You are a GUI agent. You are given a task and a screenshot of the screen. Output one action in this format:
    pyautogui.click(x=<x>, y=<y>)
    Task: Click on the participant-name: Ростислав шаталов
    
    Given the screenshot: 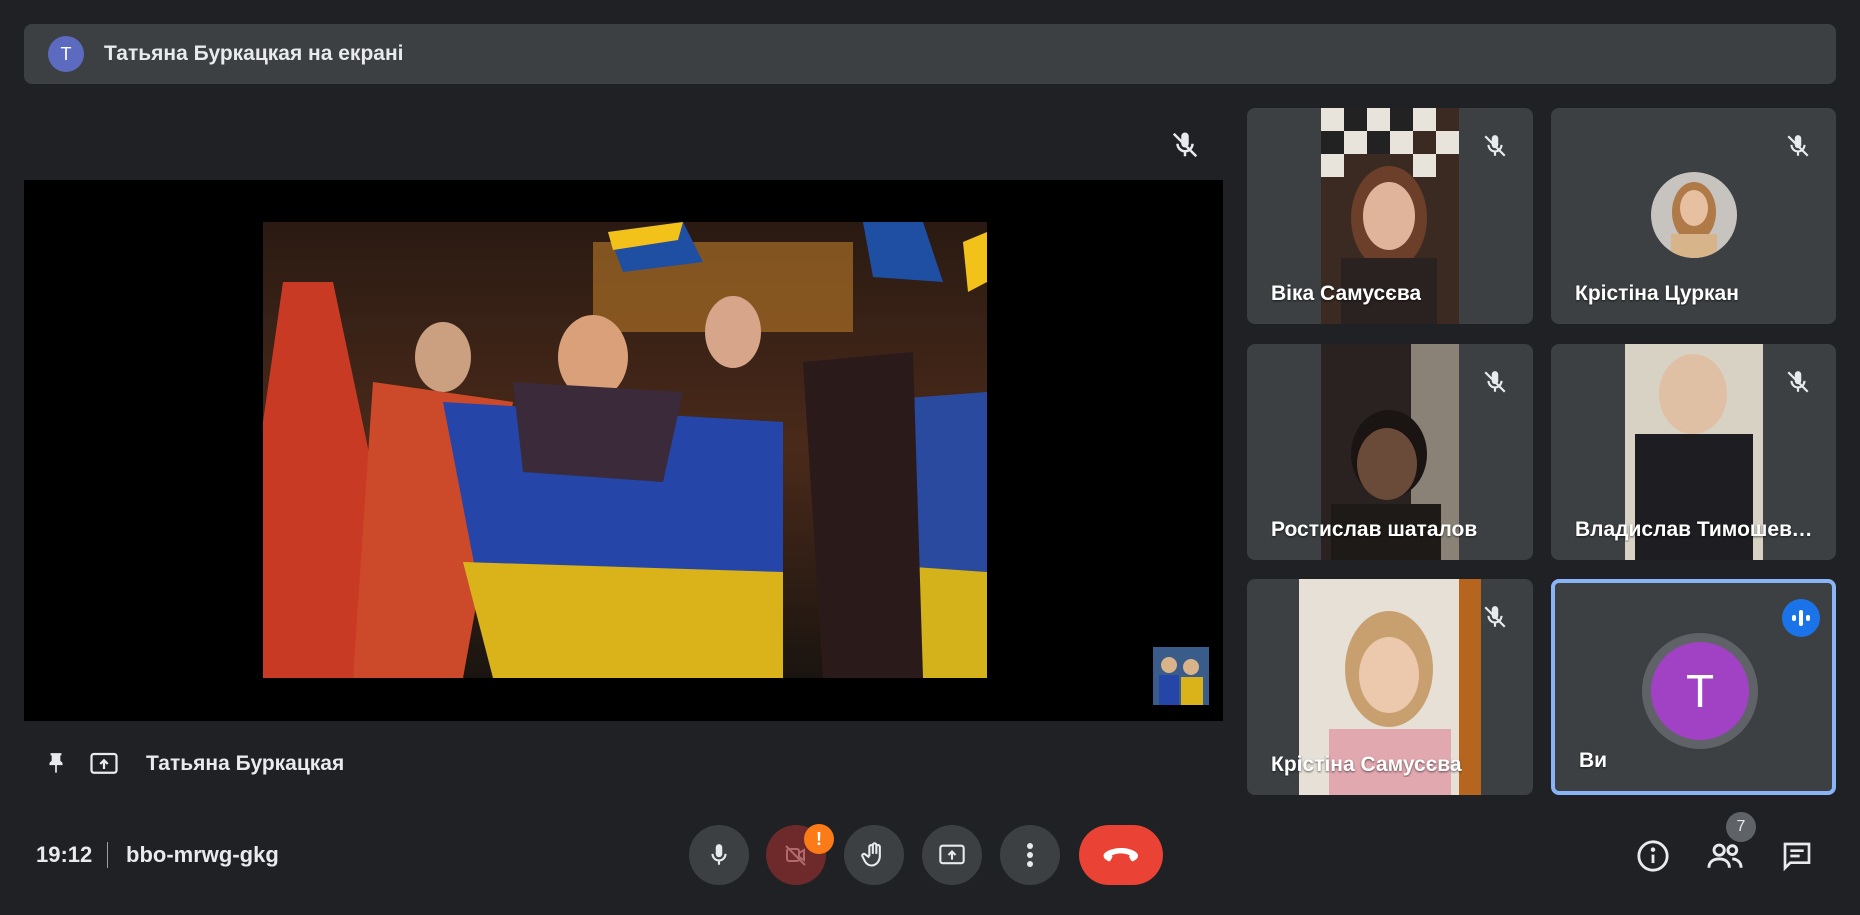 What is the action you would take?
    pyautogui.click(x=1374, y=529)
    